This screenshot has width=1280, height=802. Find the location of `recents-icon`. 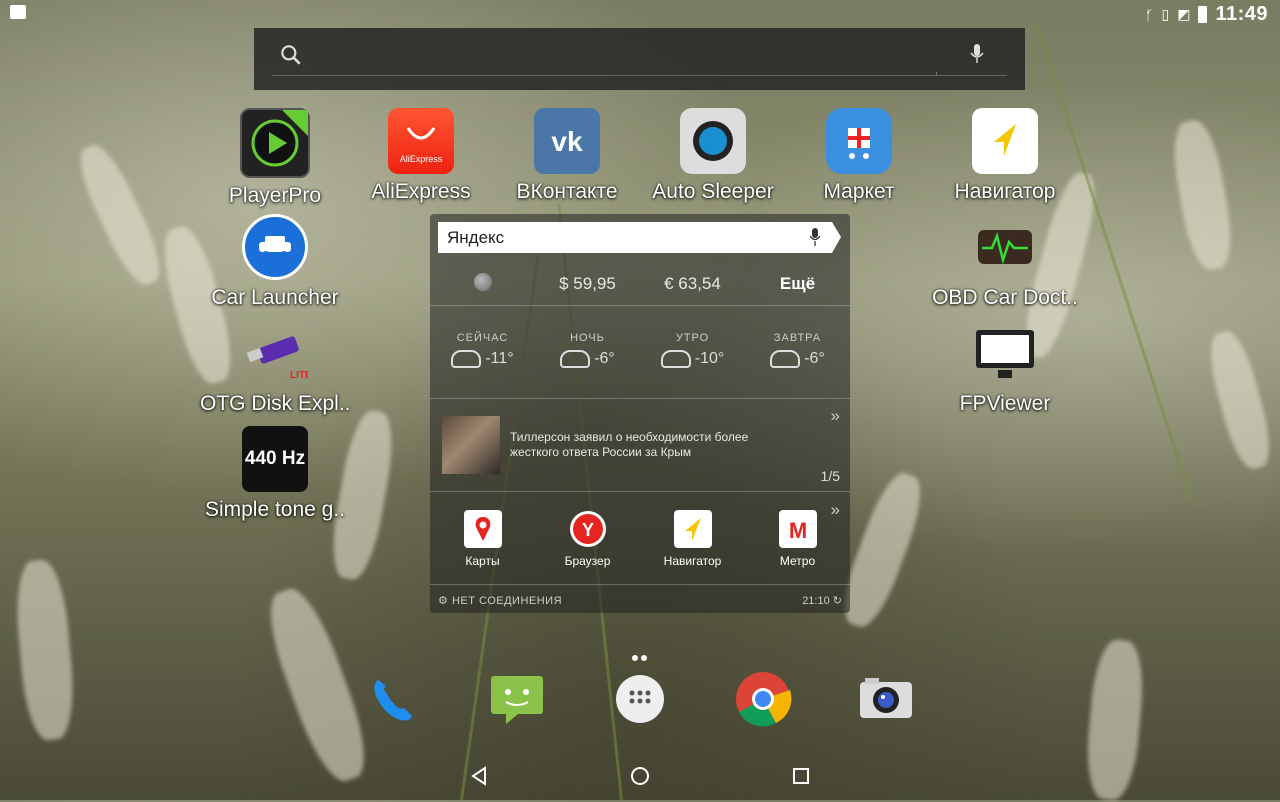

recents-icon is located at coordinates (801, 776).